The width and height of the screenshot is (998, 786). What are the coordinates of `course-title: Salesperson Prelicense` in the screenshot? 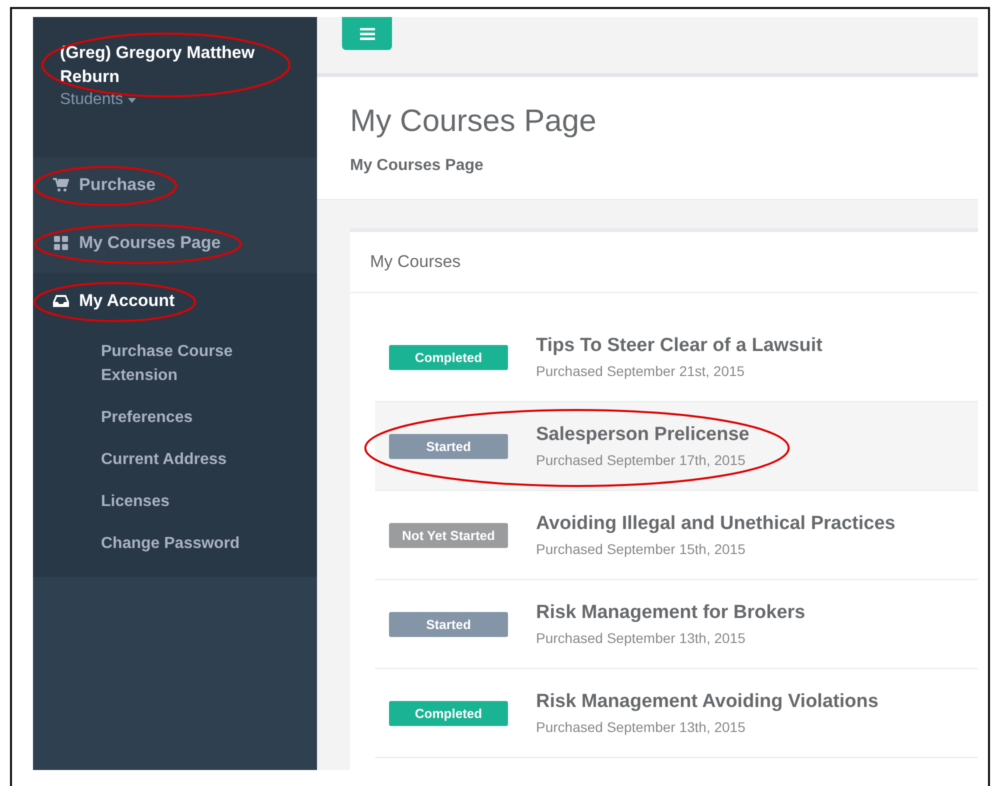 It's located at (643, 435).